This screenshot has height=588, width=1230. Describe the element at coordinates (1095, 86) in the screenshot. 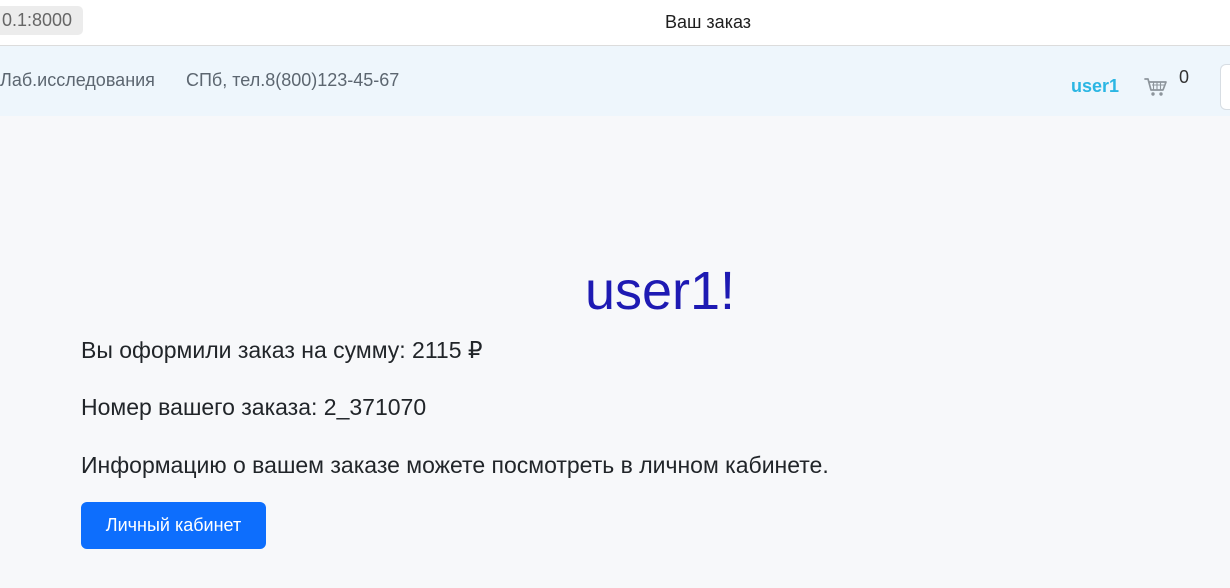

I see `user-profile-link: user1` at that location.